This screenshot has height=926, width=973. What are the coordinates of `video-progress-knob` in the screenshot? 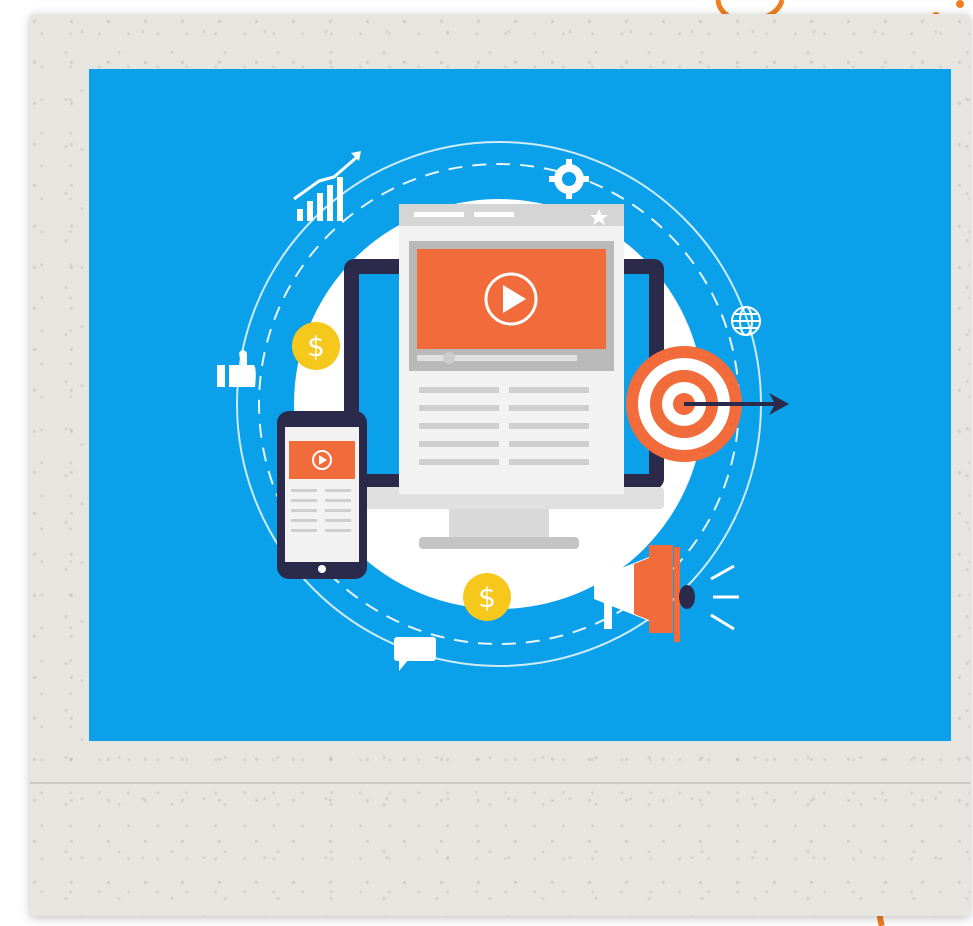 It's located at (449, 358).